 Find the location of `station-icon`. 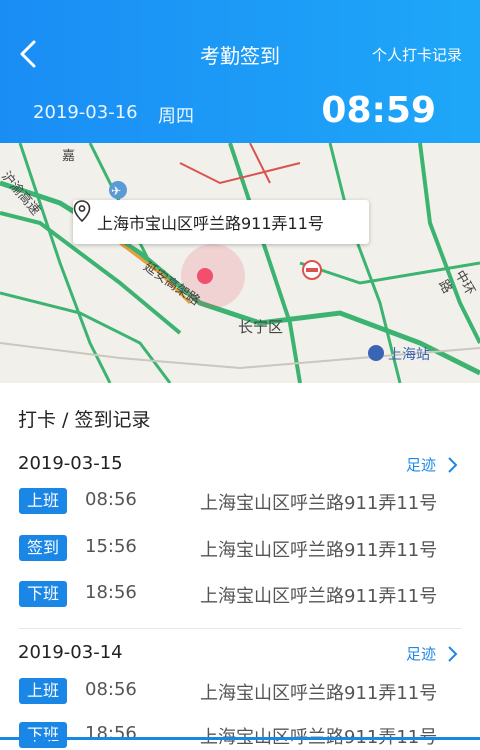

station-icon is located at coordinates (376, 353).